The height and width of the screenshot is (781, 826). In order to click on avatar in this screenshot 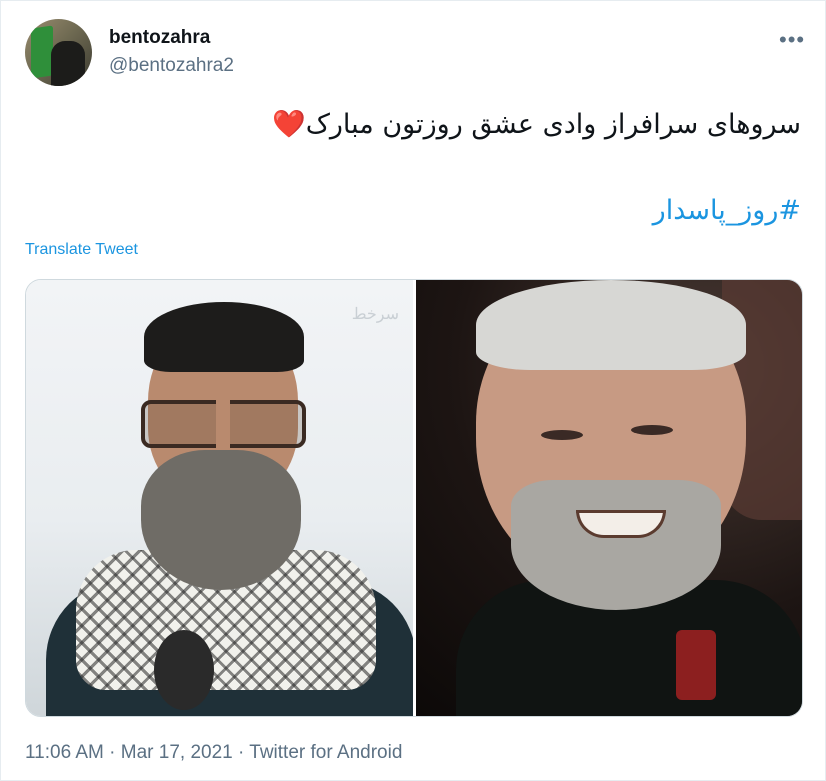, I will do `click(58, 52)`.